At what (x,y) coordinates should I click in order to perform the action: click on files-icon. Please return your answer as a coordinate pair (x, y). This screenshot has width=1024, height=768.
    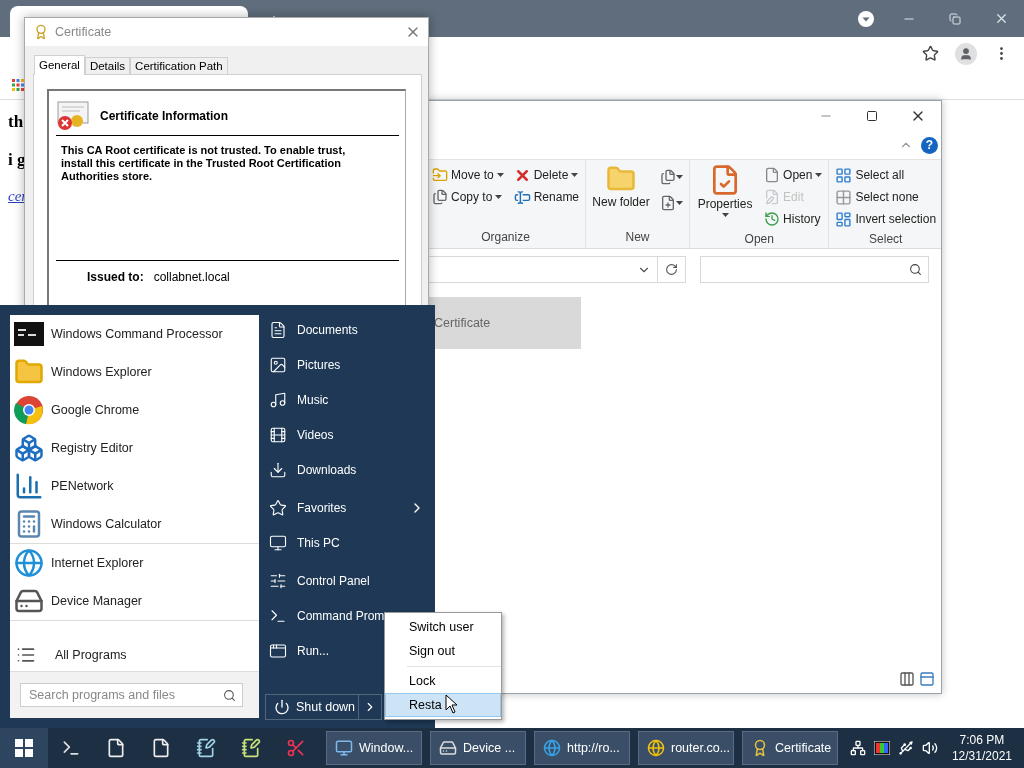
    Looking at the image, I should click on (668, 177).